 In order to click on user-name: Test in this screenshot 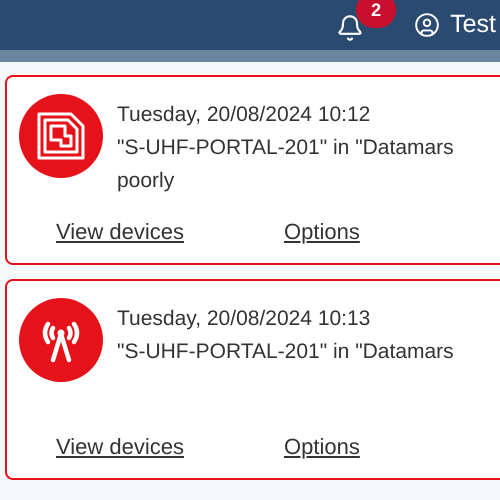, I will do `click(473, 25)`.